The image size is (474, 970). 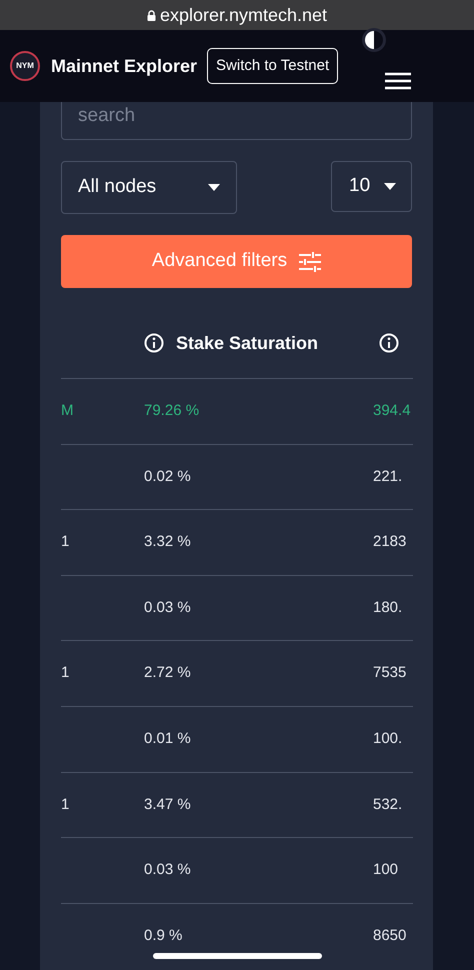 I want to click on lock-icon, so click(x=151, y=15).